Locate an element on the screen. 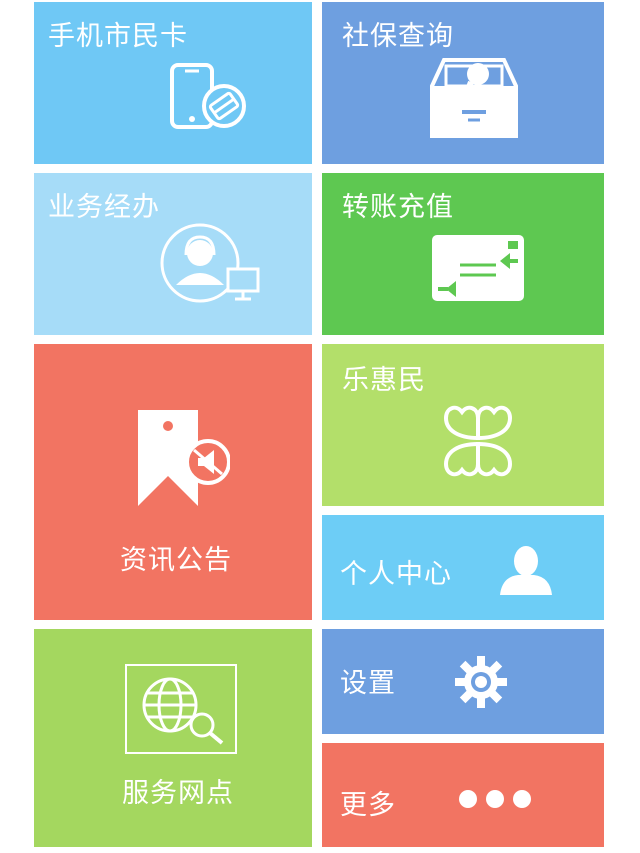  search-box-icon is located at coordinates (474, 96).